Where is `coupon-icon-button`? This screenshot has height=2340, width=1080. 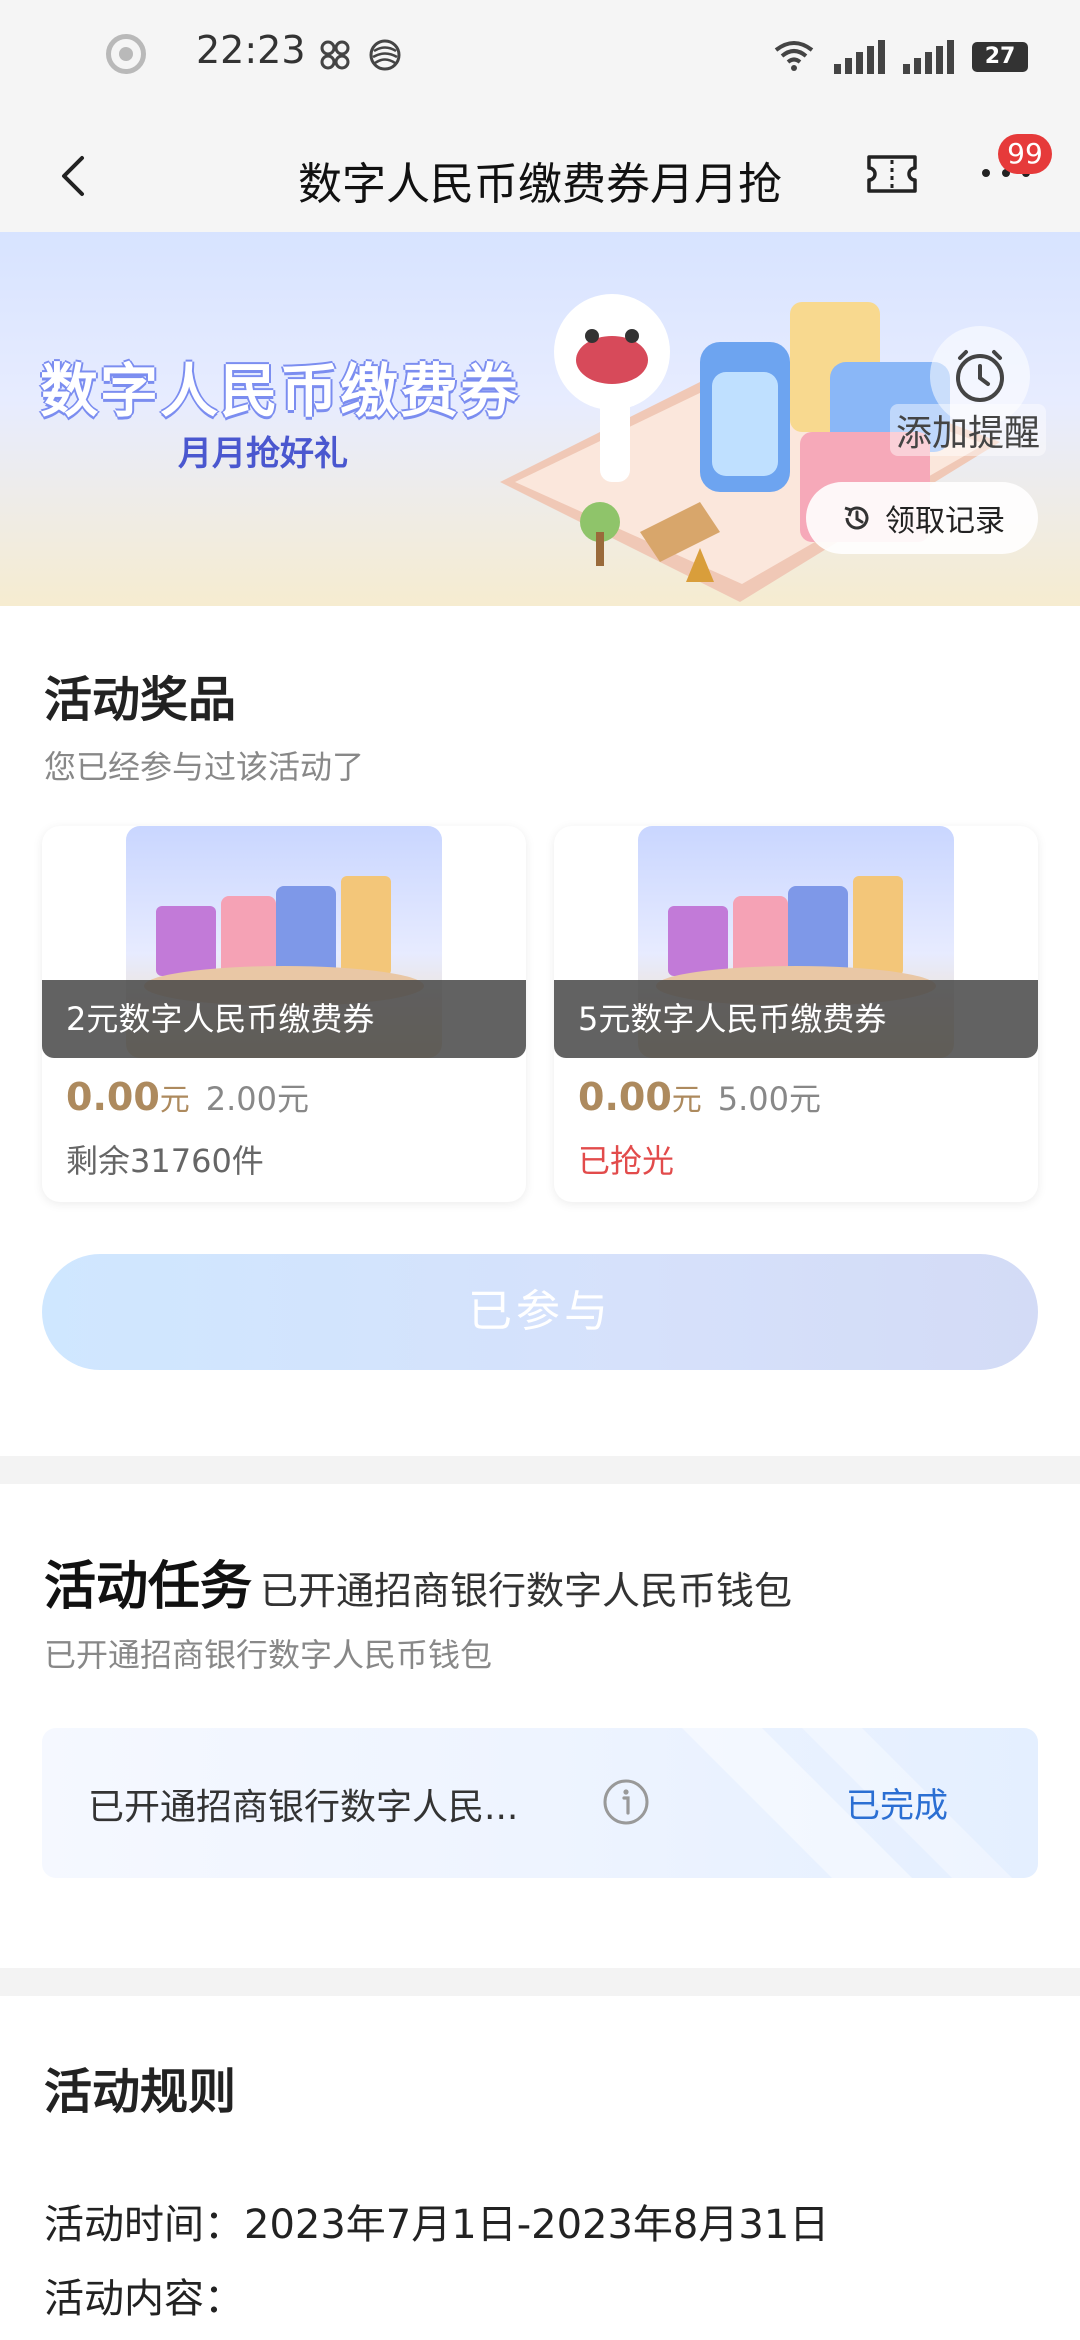
coupon-icon-button is located at coordinates (892, 174).